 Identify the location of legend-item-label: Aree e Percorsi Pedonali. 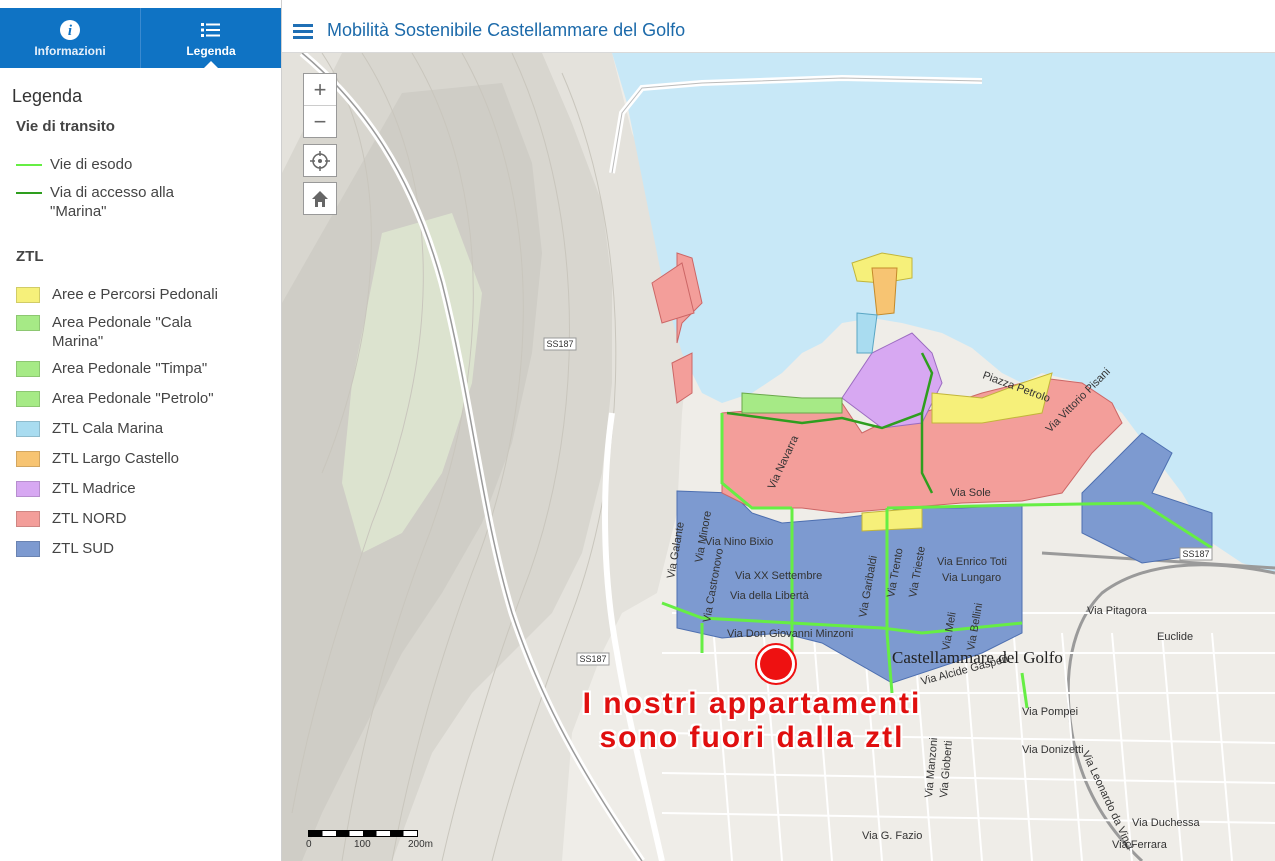
(135, 294).